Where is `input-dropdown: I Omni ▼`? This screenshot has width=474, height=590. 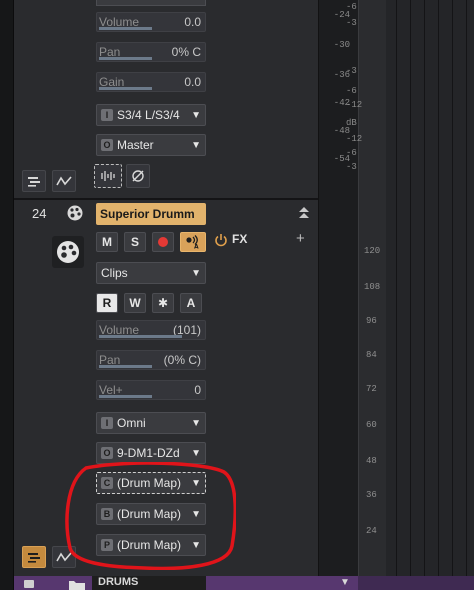 input-dropdown: I Omni ▼ is located at coordinates (151, 423).